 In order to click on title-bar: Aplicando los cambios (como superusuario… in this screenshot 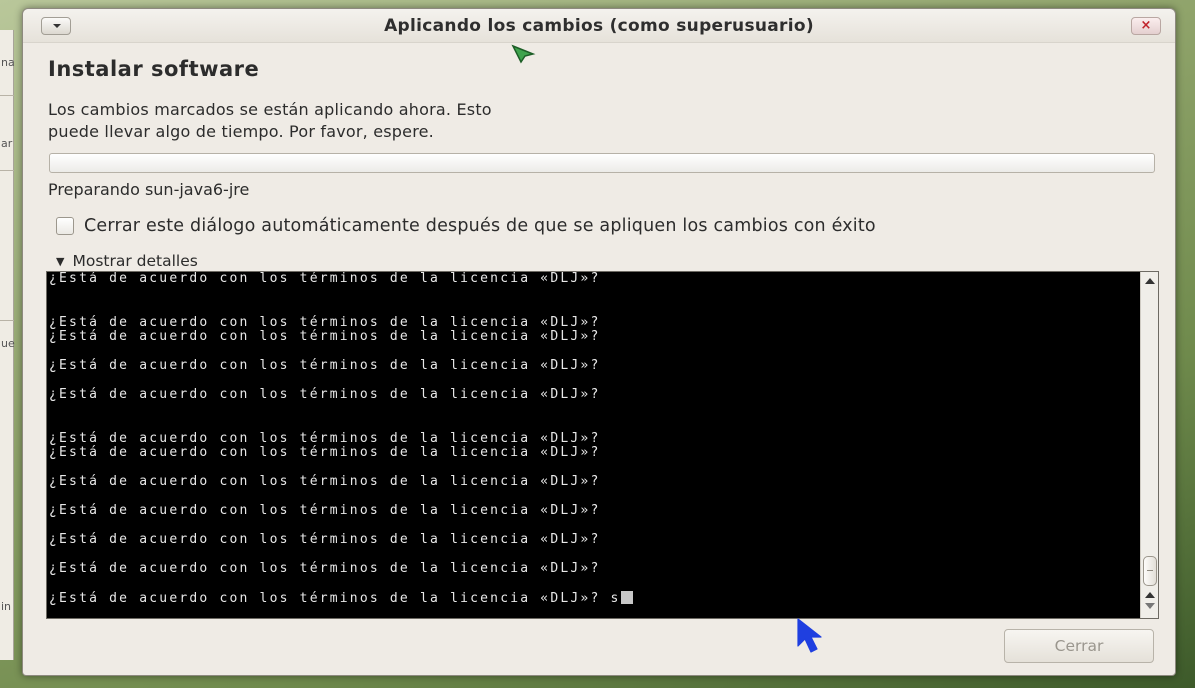, I will do `click(599, 26)`.